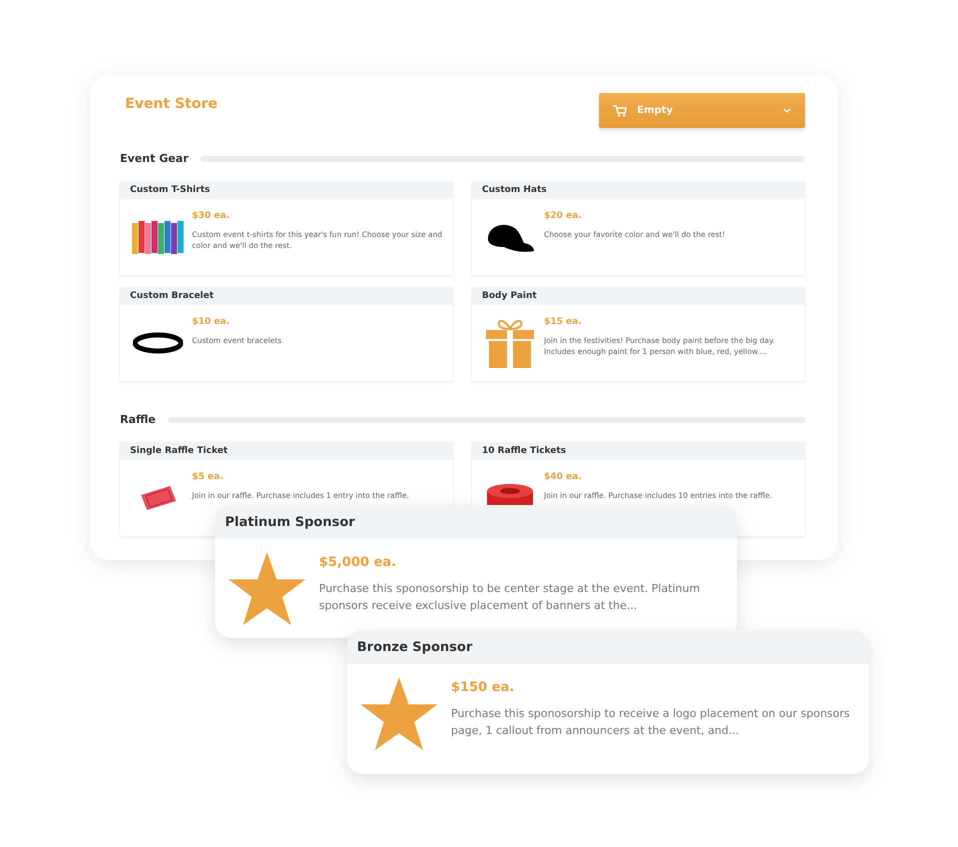 This screenshot has width=958, height=847. Describe the element at coordinates (510, 343) in the screenshot. I see `gift-icon` at that location.